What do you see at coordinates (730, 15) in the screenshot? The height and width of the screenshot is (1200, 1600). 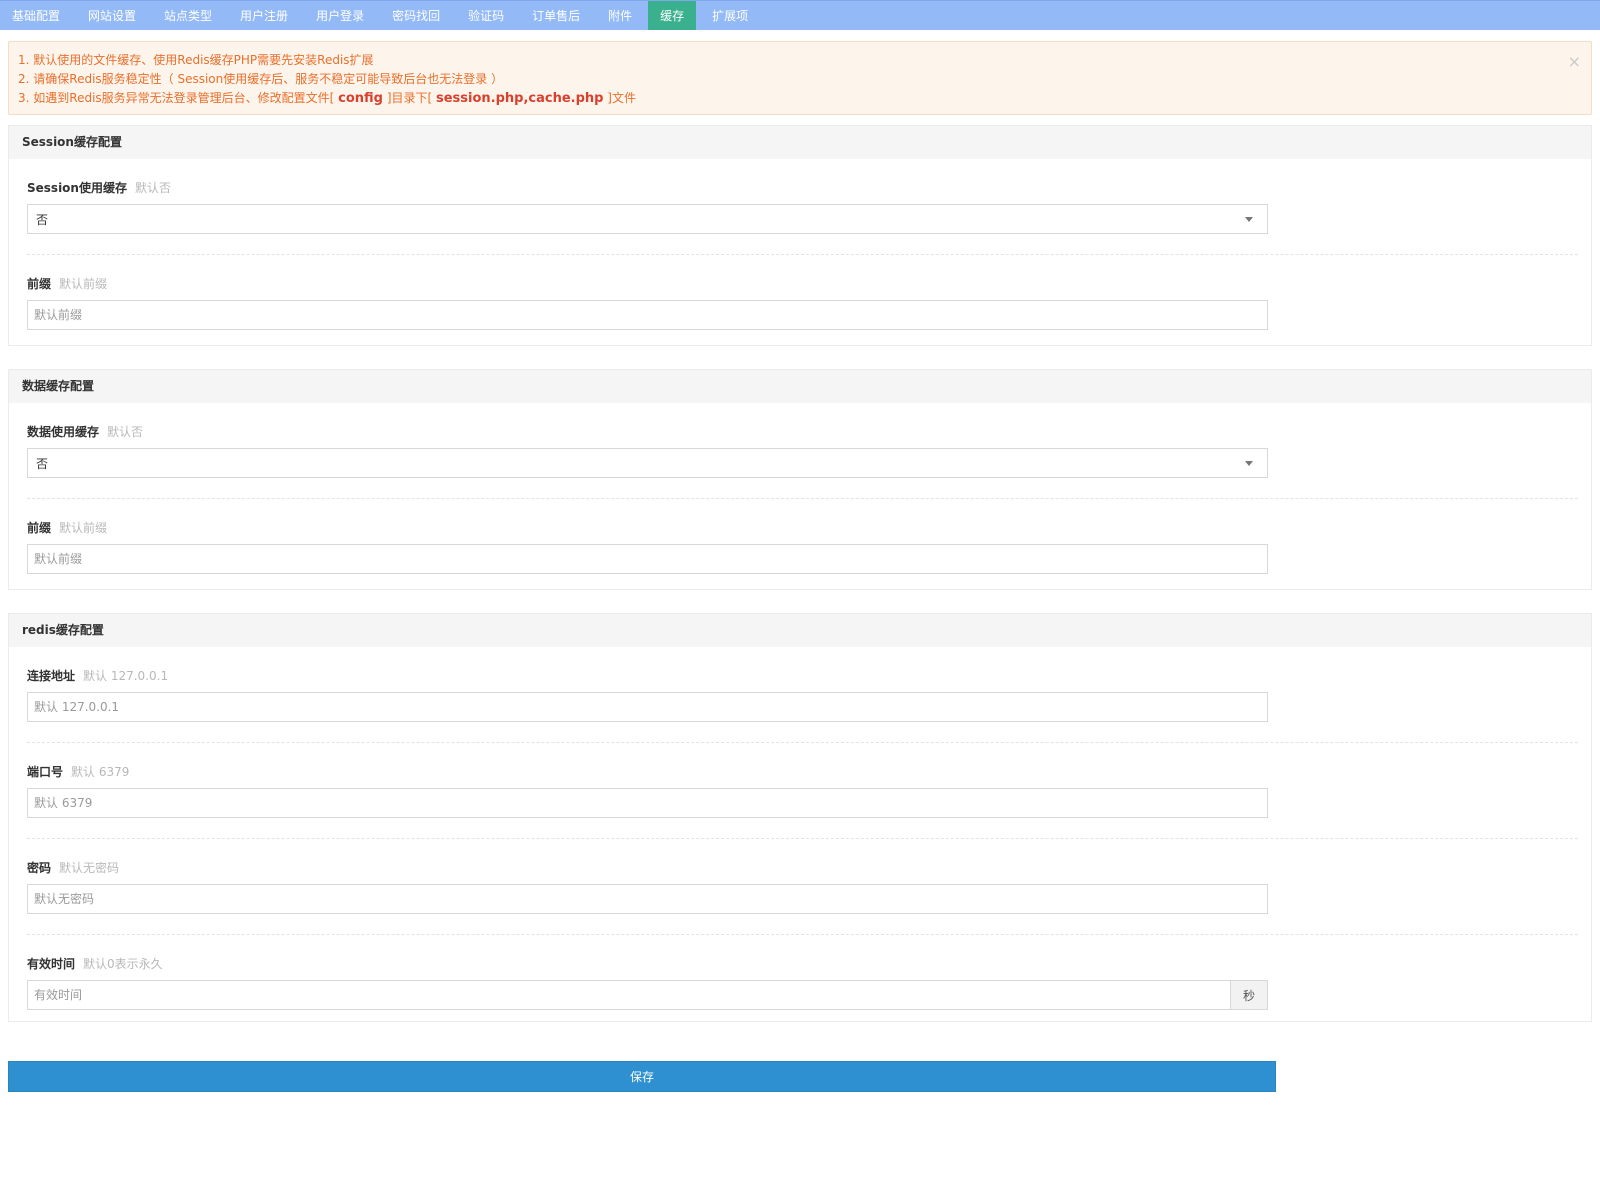 I see `tab-extensions: 扩展项` at bounding box center [730, 15].